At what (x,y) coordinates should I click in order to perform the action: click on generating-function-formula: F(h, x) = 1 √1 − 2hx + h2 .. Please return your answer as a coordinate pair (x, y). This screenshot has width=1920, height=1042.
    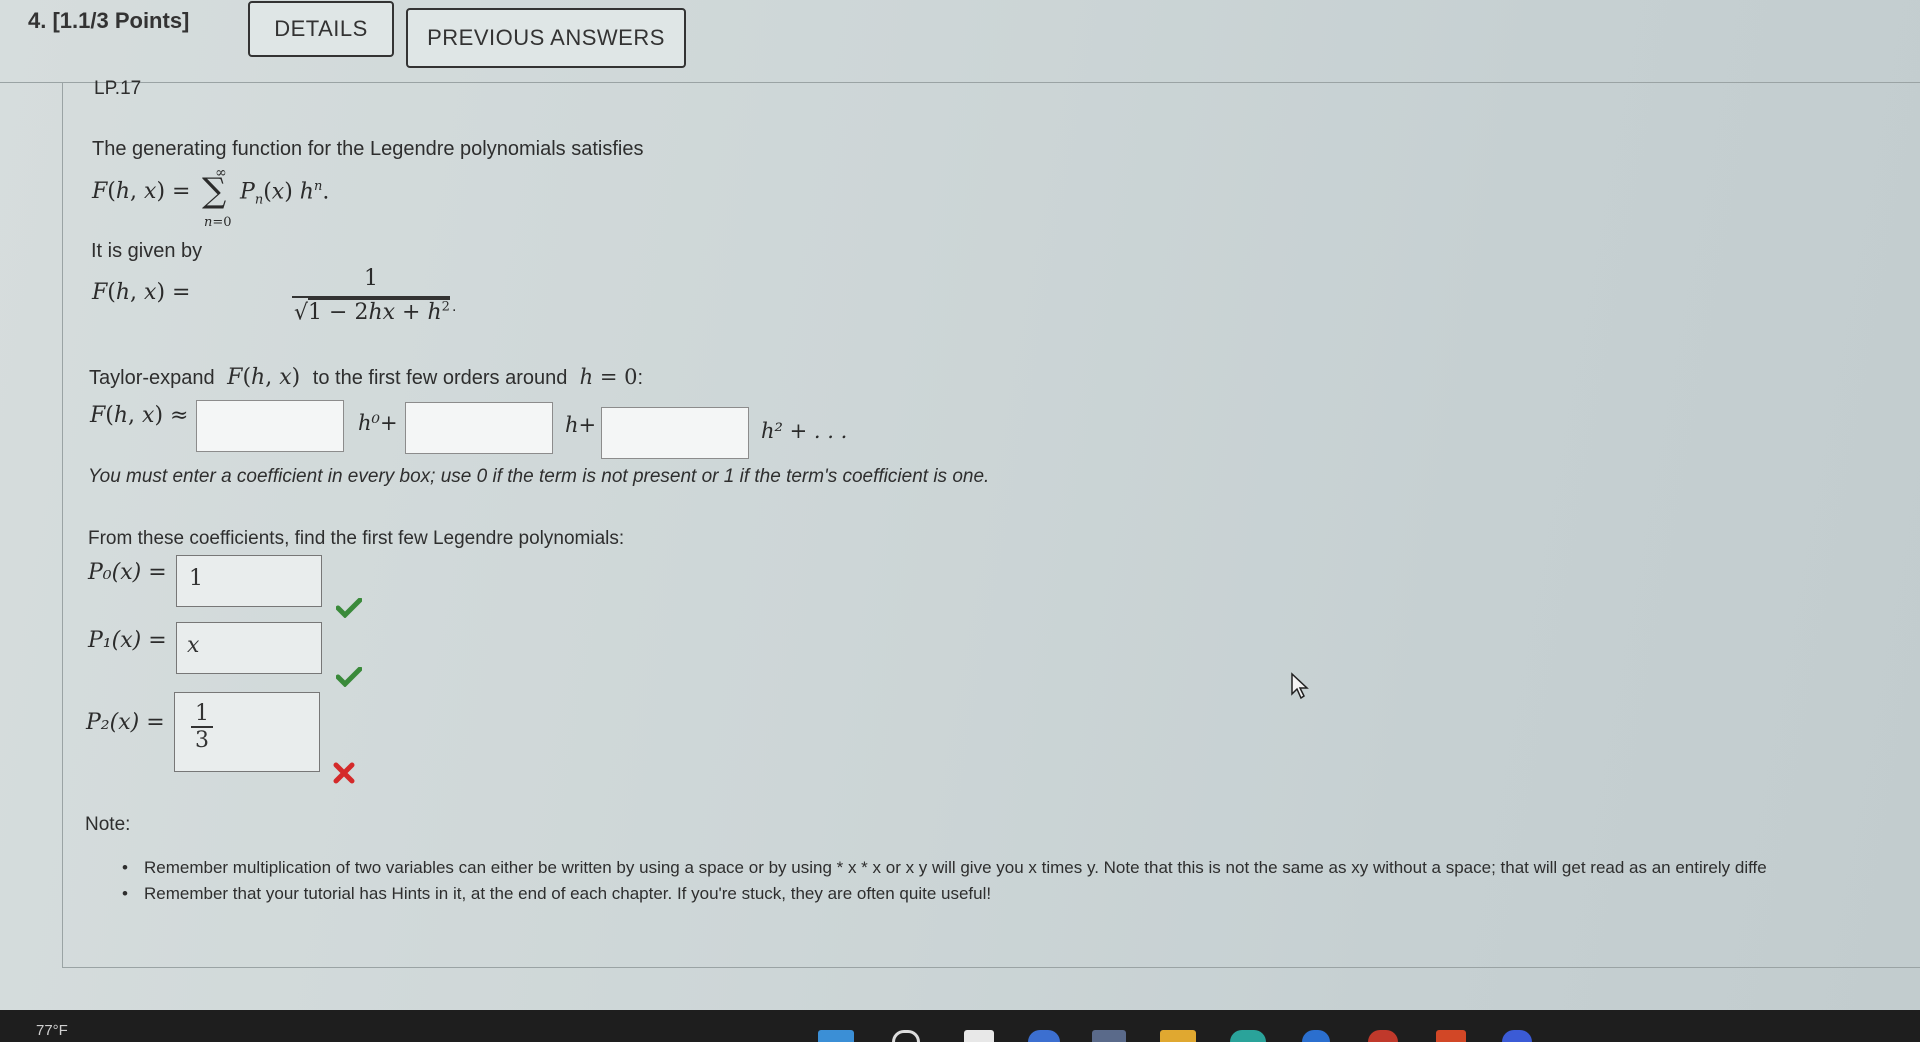
    Looking at the image, I should click on (274, 296).